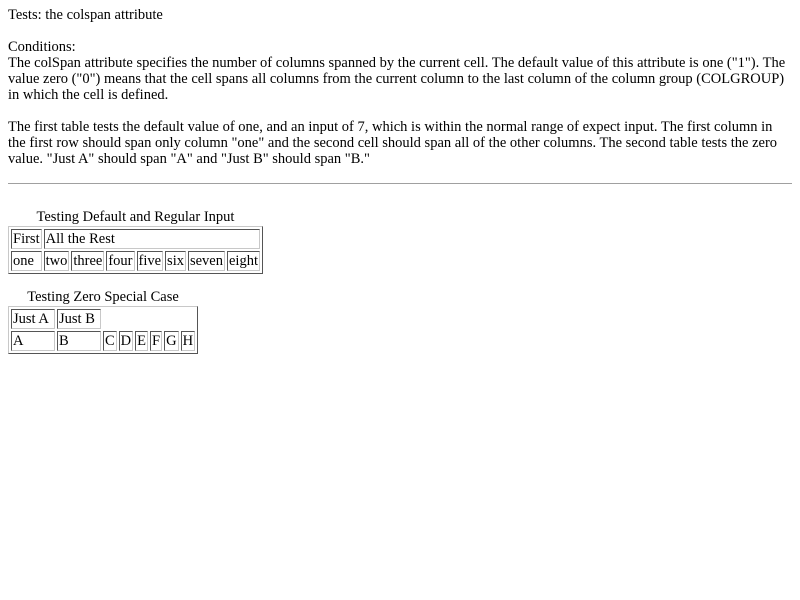 The height and width of the screenshot is (600, 800). Describe the element at coordinates (149, 319) in the screenshot. I see `empty-spacer` at that location.